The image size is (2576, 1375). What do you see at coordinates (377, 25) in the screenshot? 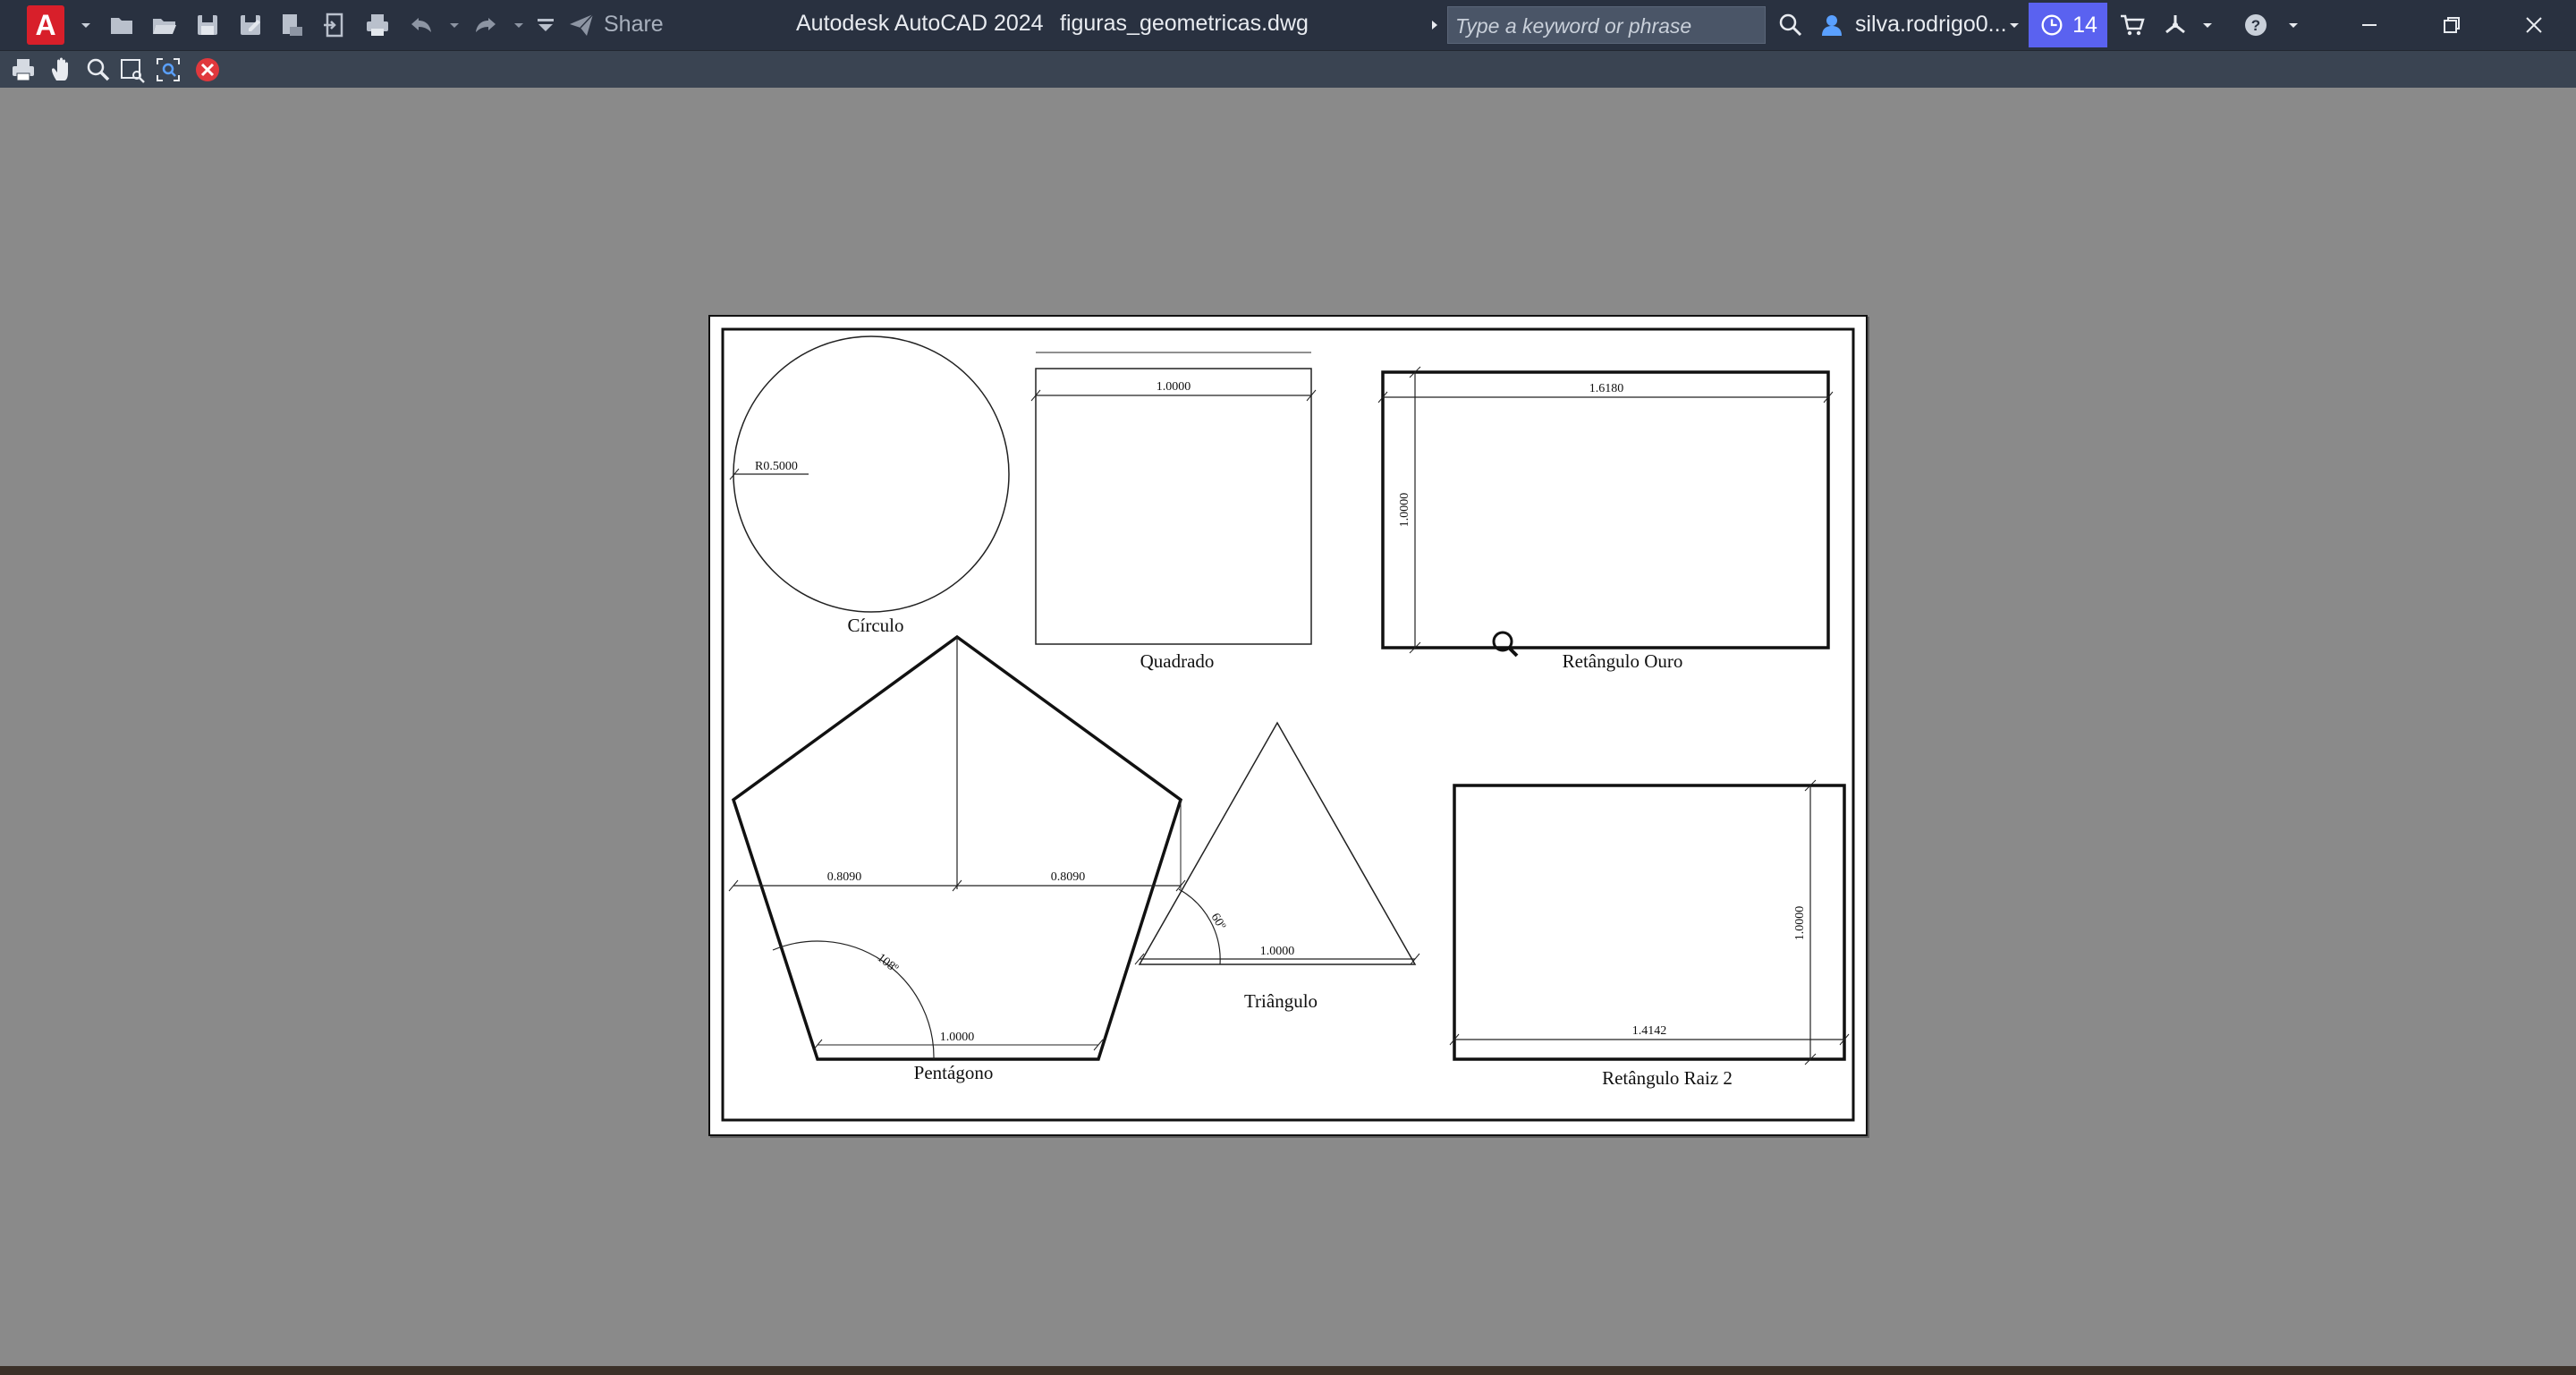
I see `plot-print-icon` at bounding box center [377, 25].